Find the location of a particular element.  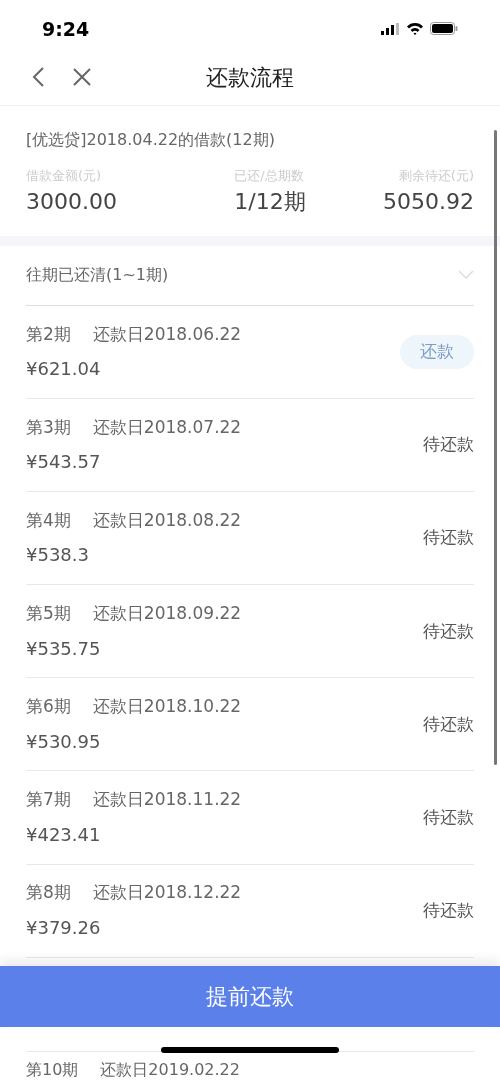

due-date: 还款日2018.12.22 is located at coordinates (167, 893).